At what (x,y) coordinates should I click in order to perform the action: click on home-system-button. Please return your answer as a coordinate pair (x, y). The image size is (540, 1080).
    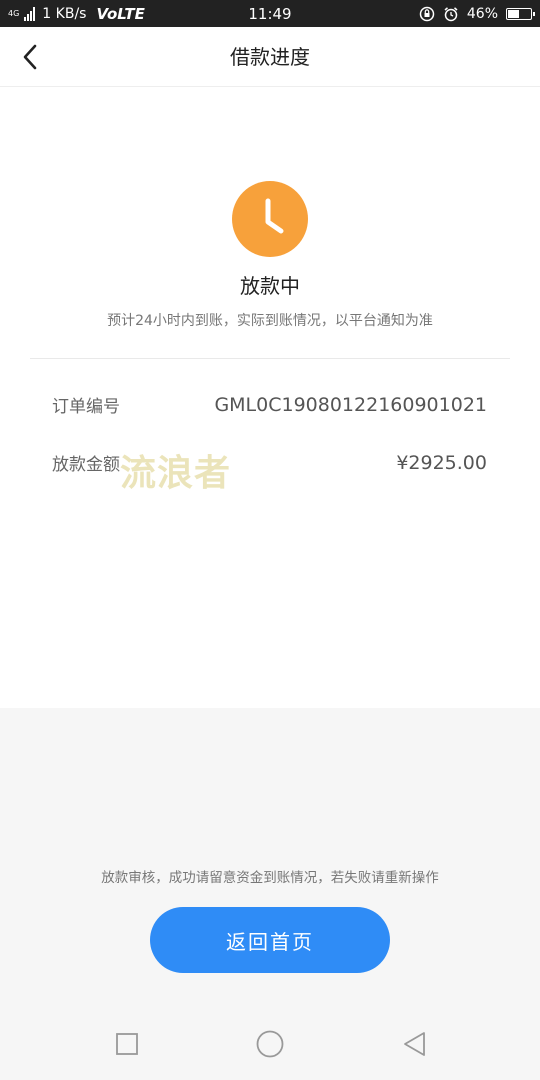
    Looking at the image, I should click on (270, 1044).